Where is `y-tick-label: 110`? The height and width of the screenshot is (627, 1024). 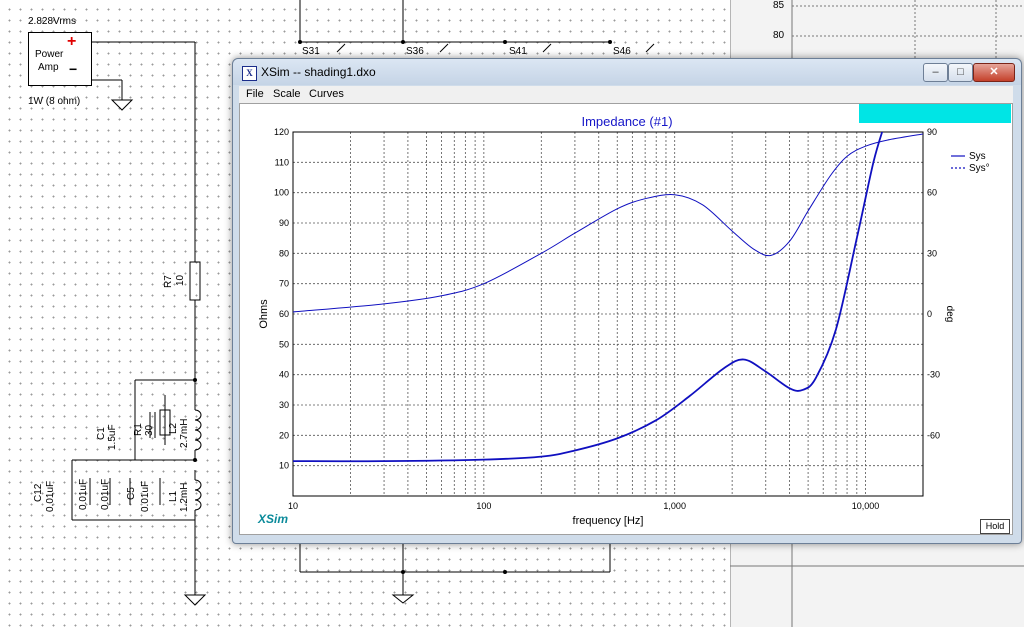
y-tick-label: 110 is located at coordinates (282, 162).